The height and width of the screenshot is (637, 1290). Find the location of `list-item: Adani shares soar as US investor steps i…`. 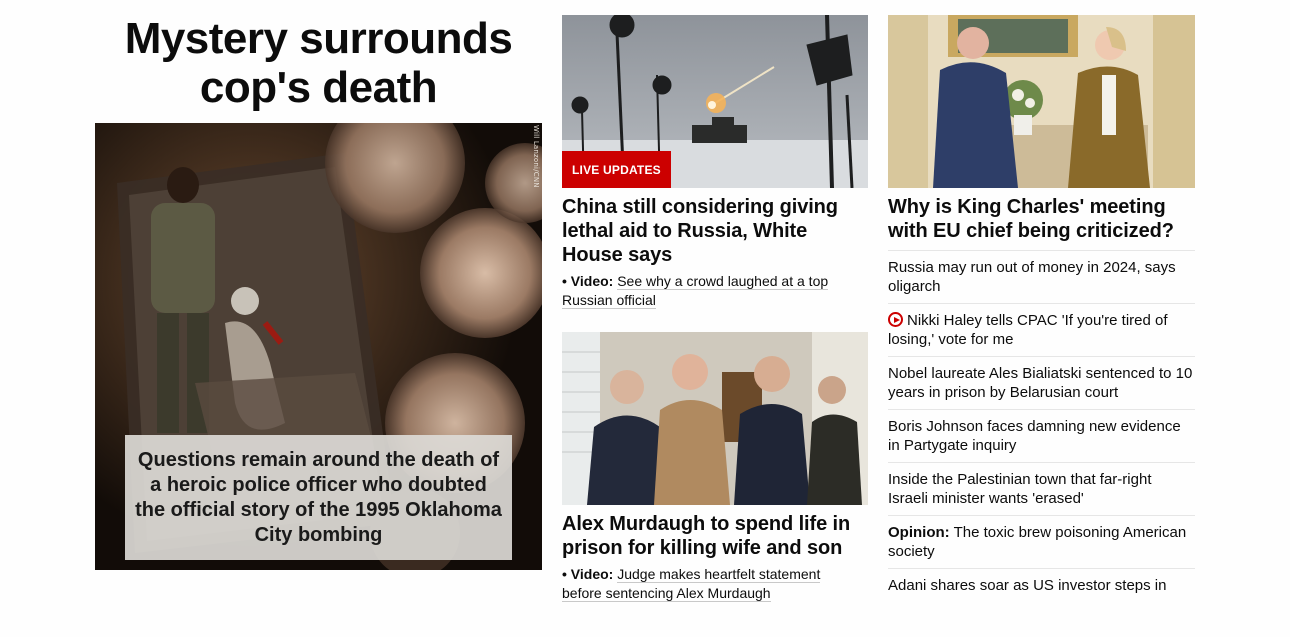

list-item: Adani shares soar as US investor steps i… is located at coordinates (1041, 594).